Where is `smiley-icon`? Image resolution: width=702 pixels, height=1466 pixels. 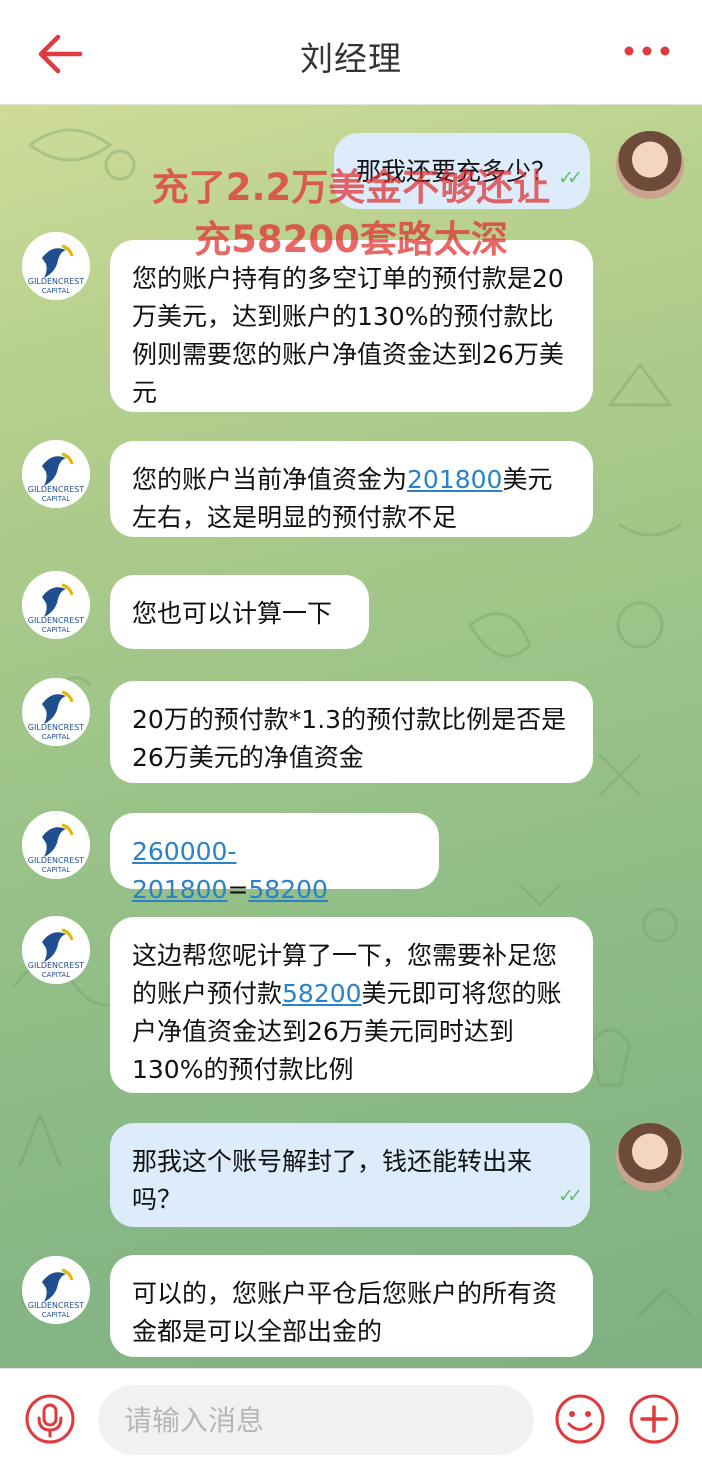 smiley-icon is located at coordinates (580, 1419).